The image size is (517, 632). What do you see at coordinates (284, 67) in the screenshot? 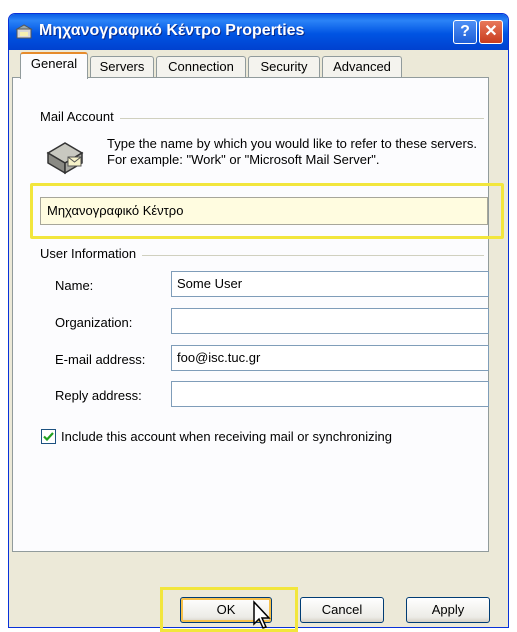
I see `tab-security: Security` at bounding box center [284, 67].